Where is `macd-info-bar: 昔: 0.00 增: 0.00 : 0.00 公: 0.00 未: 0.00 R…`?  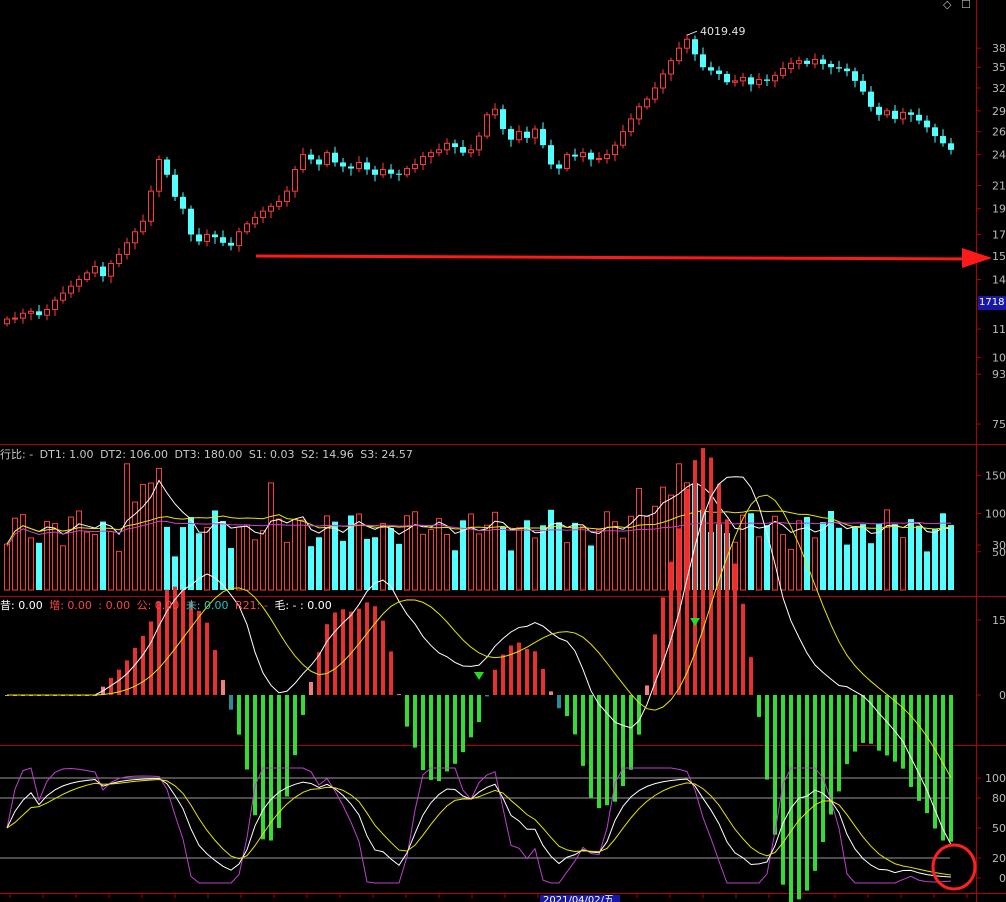 macd-info-bar: 昔: 0.00 增: 0.00 : 0.00 公: 0.00 未: 0.00 R… is located at coordinates (167, 605).